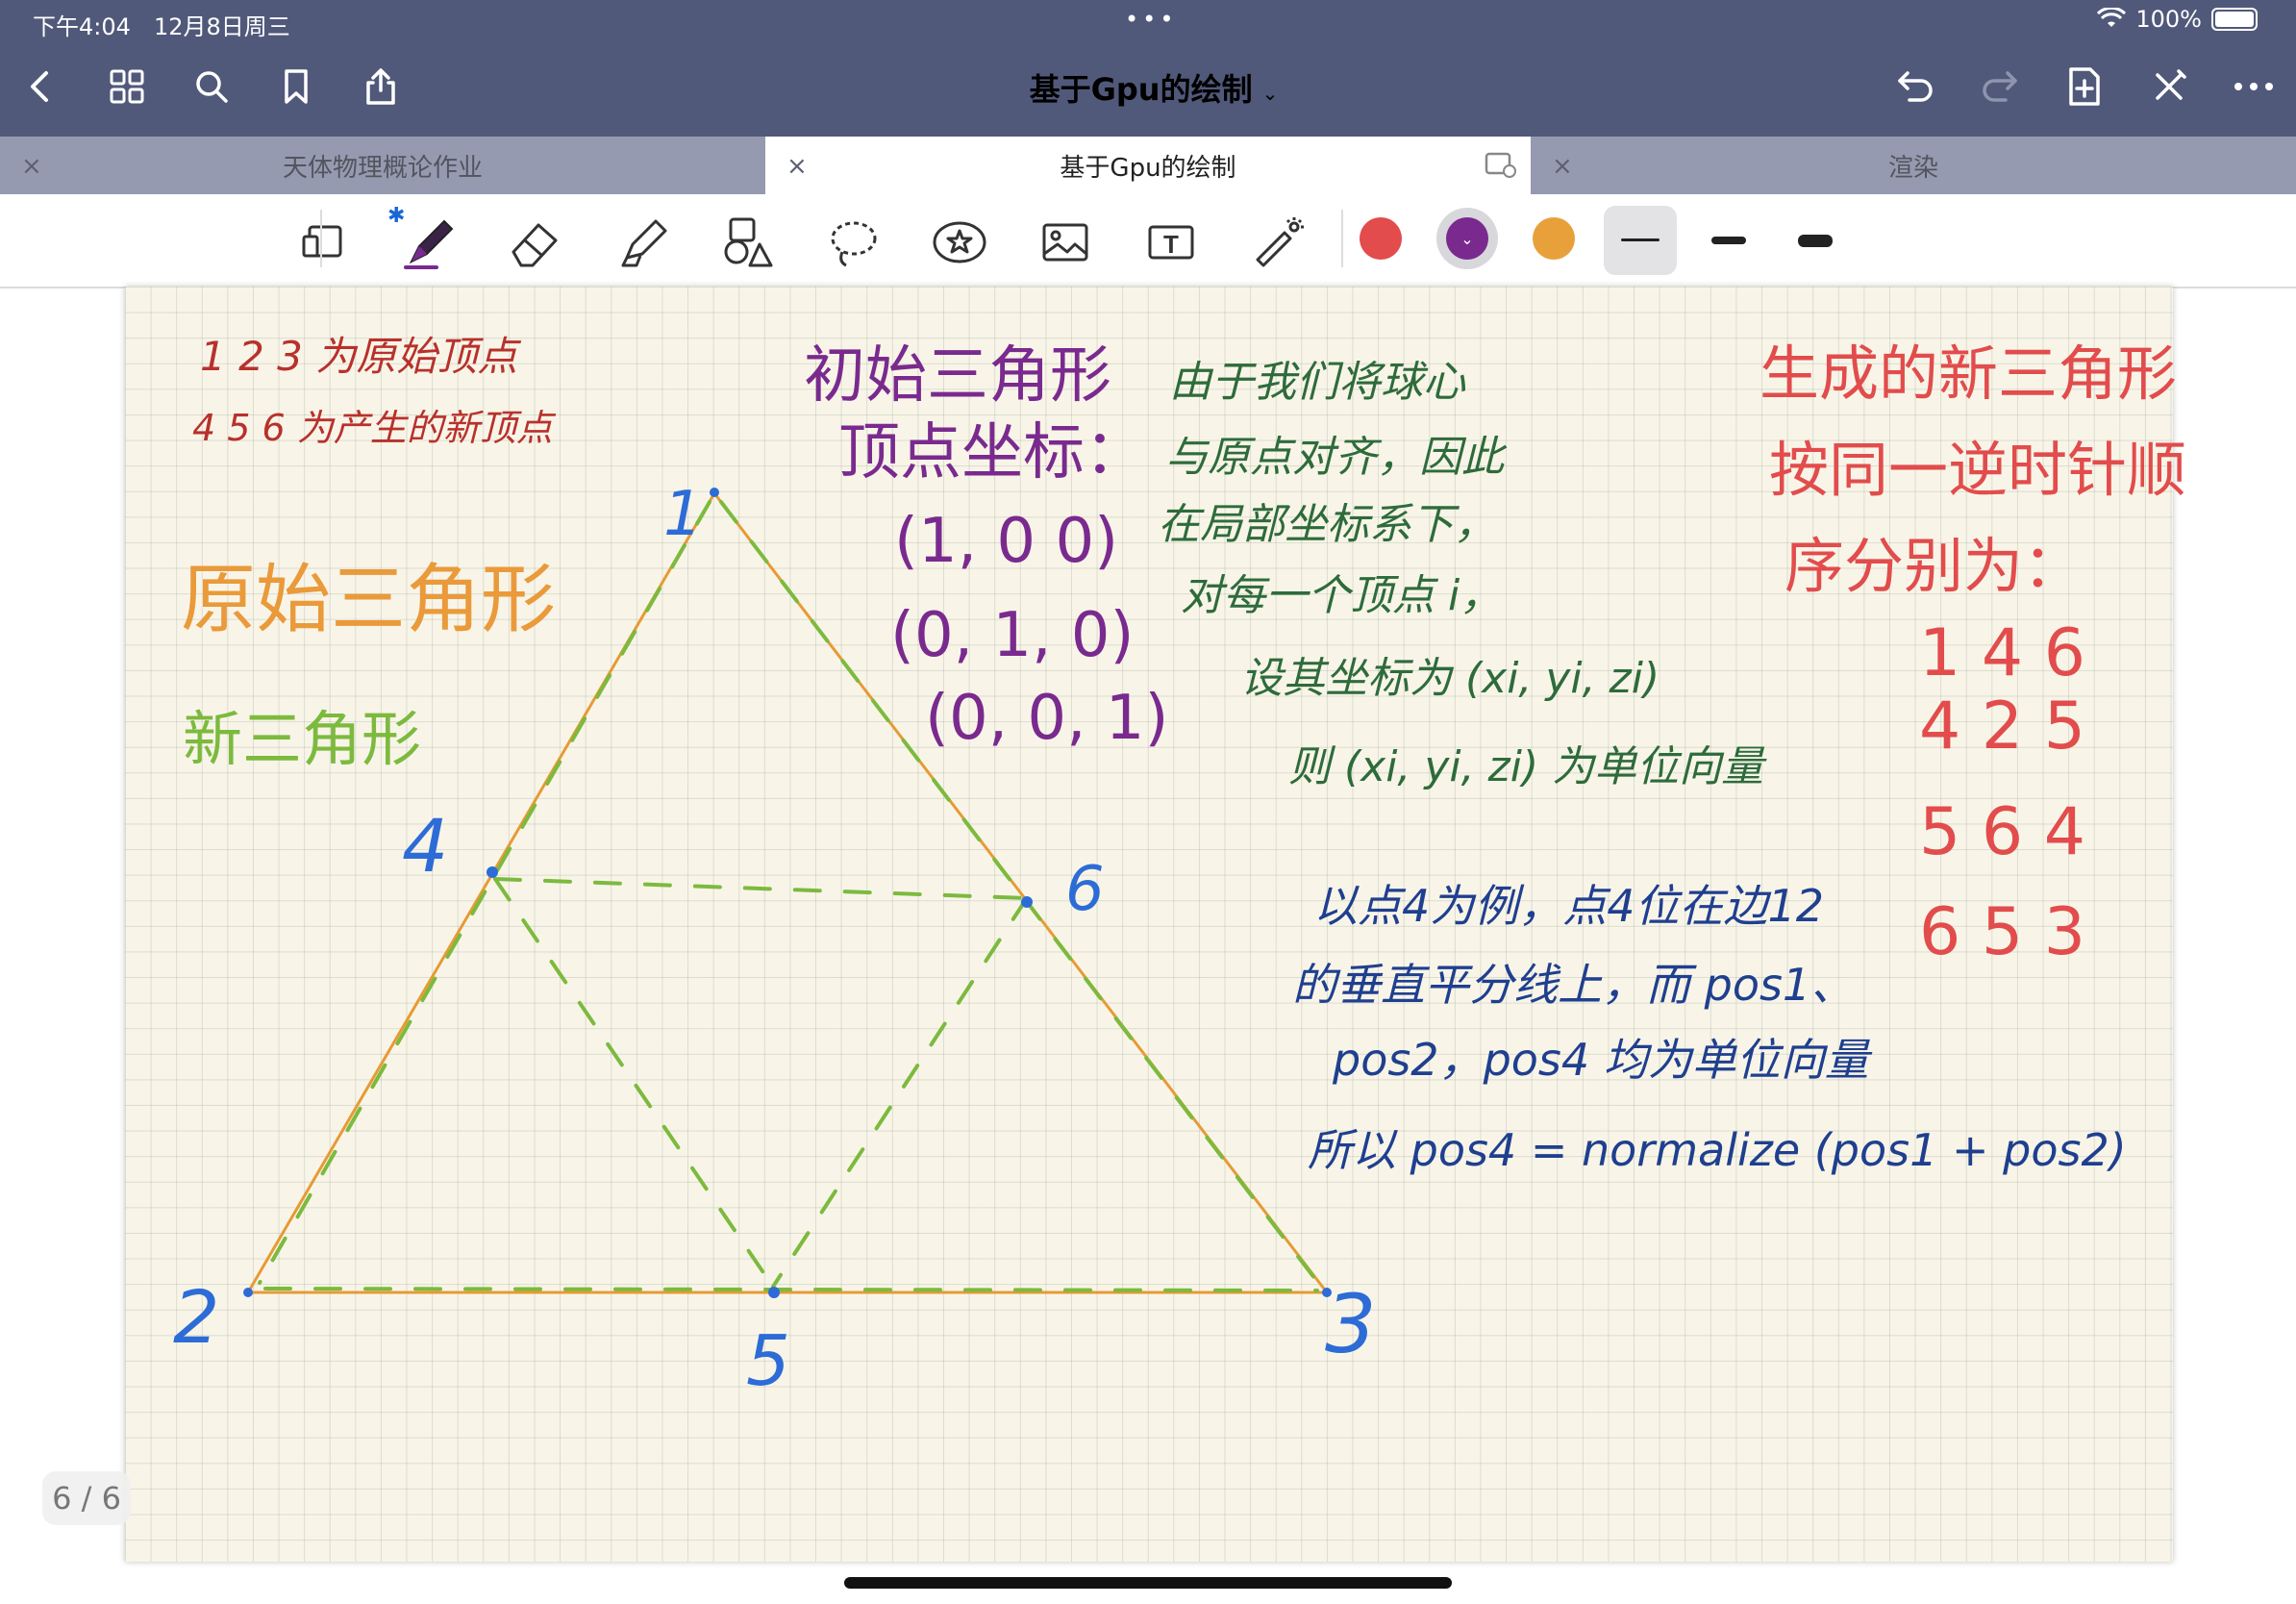 The image size is (2296, 1604). Describe the element at coordinates (302, 739) in the screenshot. I see `new-triangle-label: 新三角形` at that location.